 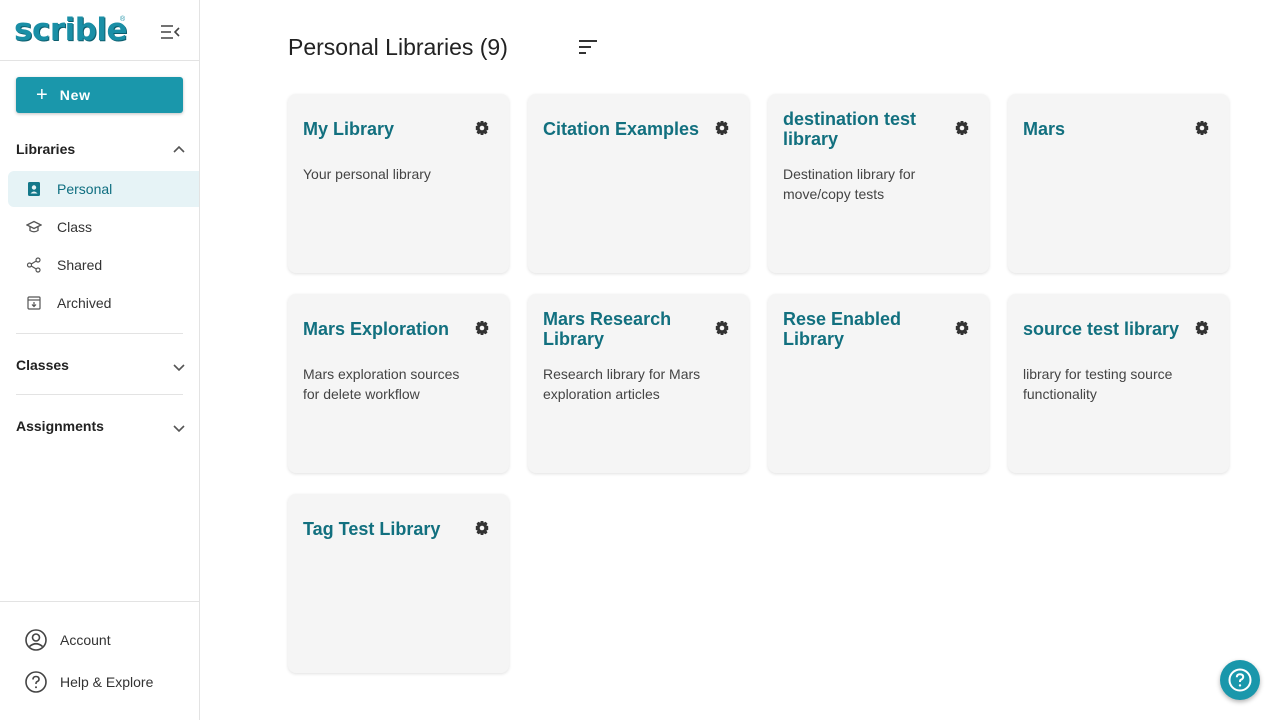 What do you see at coordinates (46, 149) in the screenshot?
I see `libraries-section-title: Libraries` at bounding box center [46, 149].